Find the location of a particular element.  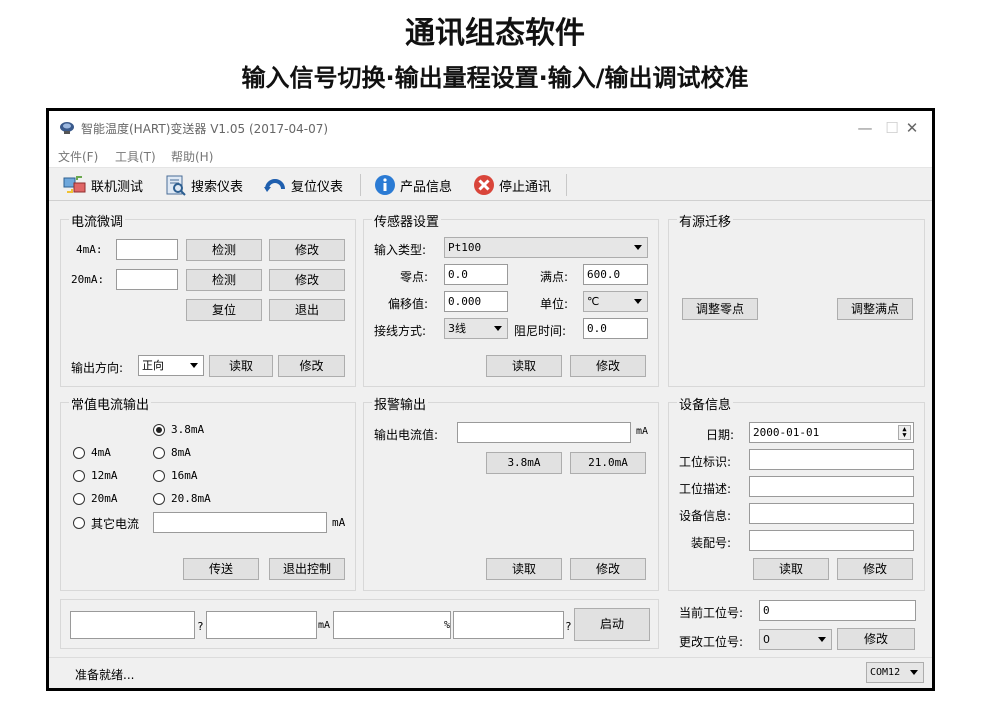

group-title: 设备信息 is located at coordinates (705, 403).